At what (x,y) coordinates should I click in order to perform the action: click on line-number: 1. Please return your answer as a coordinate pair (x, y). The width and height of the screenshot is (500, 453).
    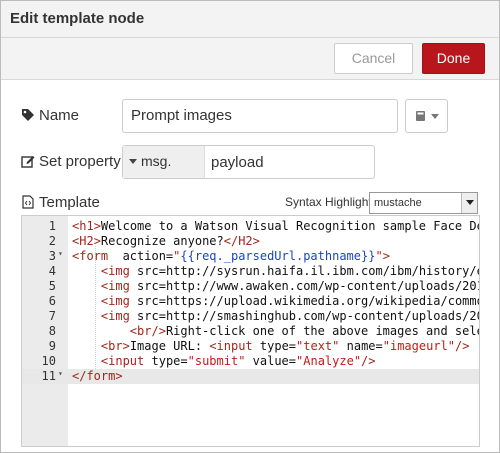
    Looking at the image, I should click on (52, 226).